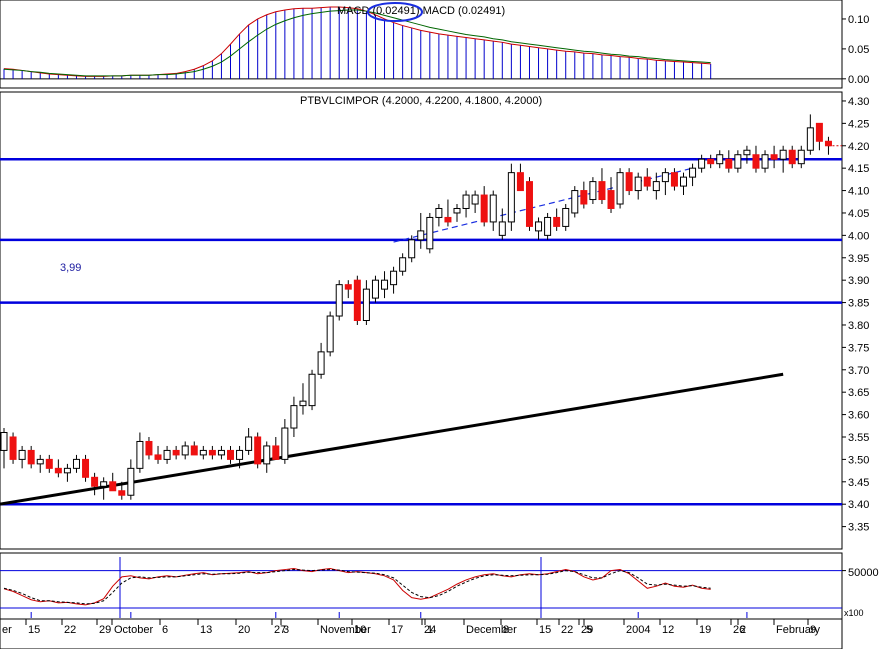 The height and width of the screenshot is (649, 890). Describe the element at coordinates (506, 630) in the screenshot. I see `date-label: 8` at that location.